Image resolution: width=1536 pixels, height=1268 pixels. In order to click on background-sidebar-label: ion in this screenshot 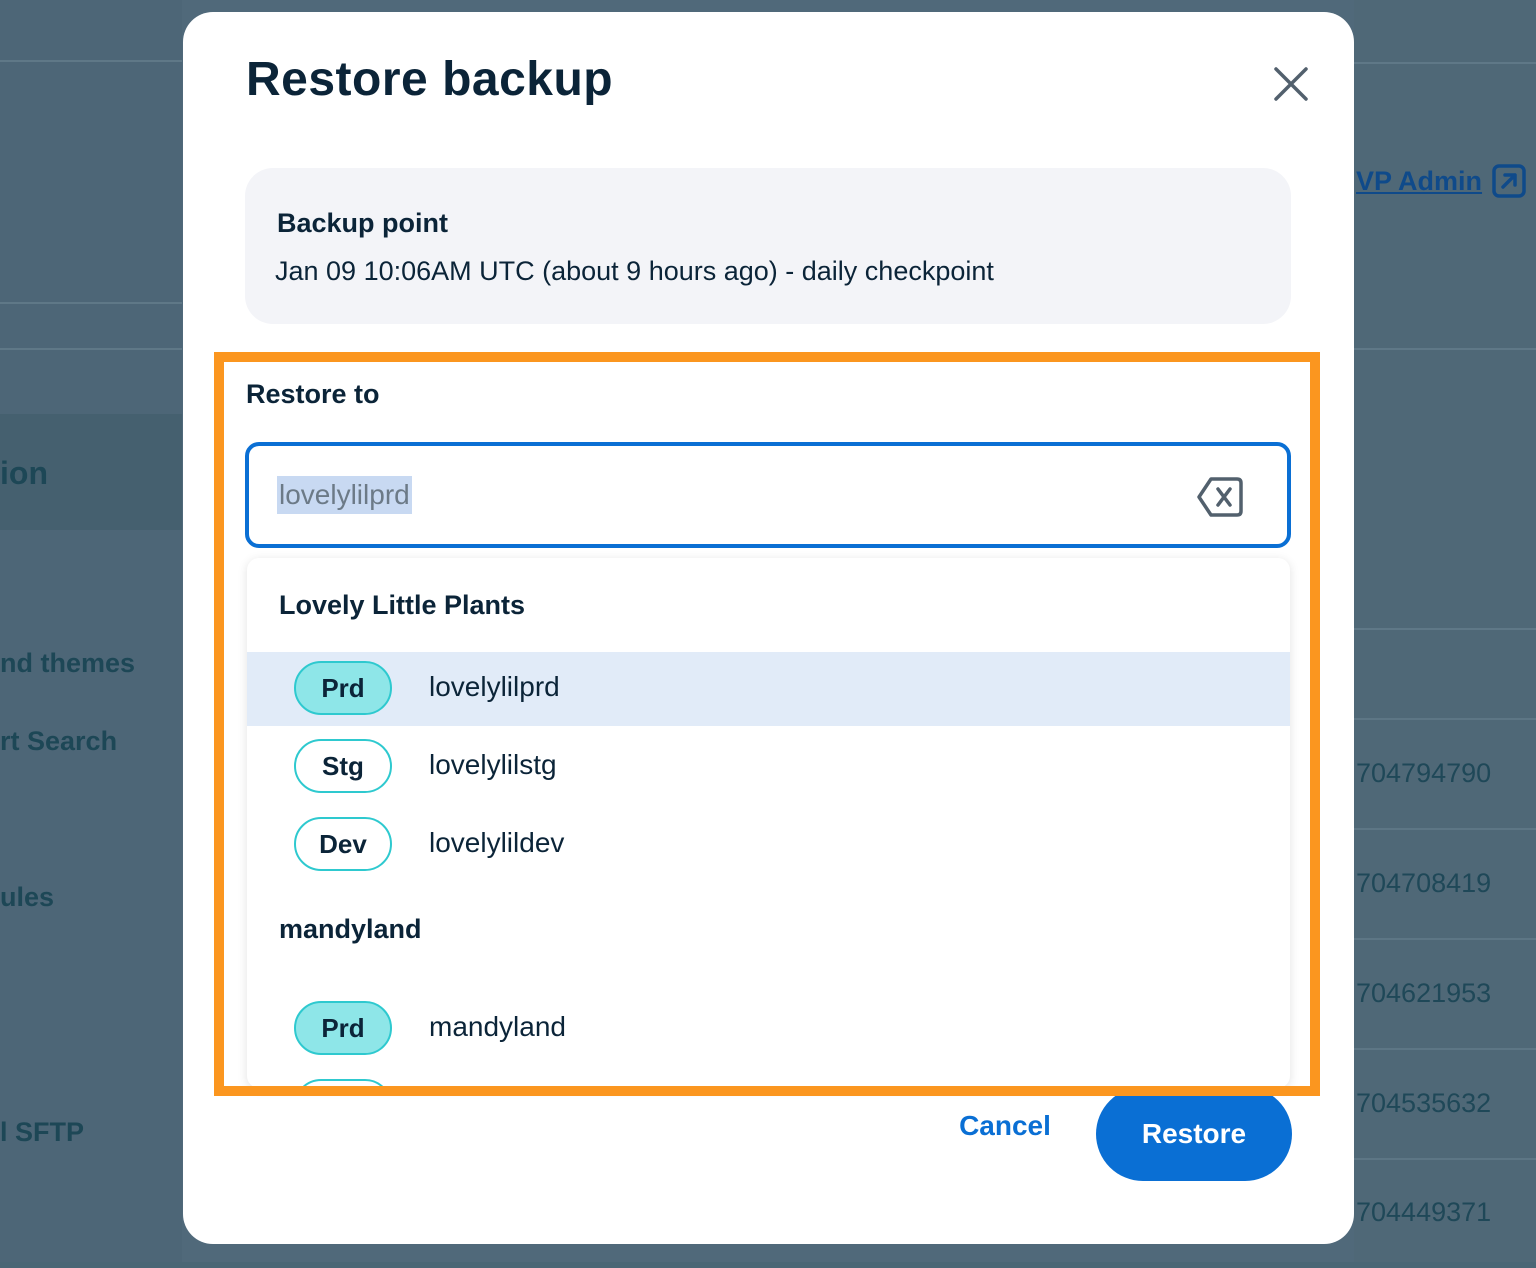, I will do `click(24, 473)`.